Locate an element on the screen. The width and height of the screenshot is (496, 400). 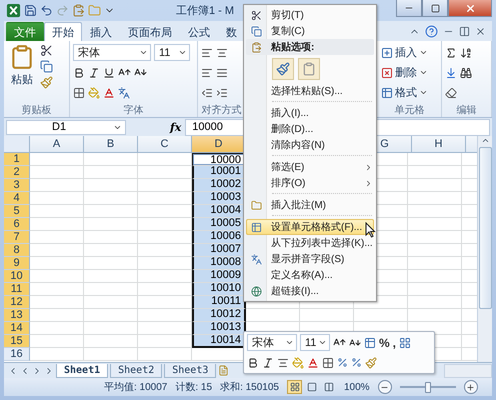
window-title: 工作簿1 - M is located at coordinates (205, 11).